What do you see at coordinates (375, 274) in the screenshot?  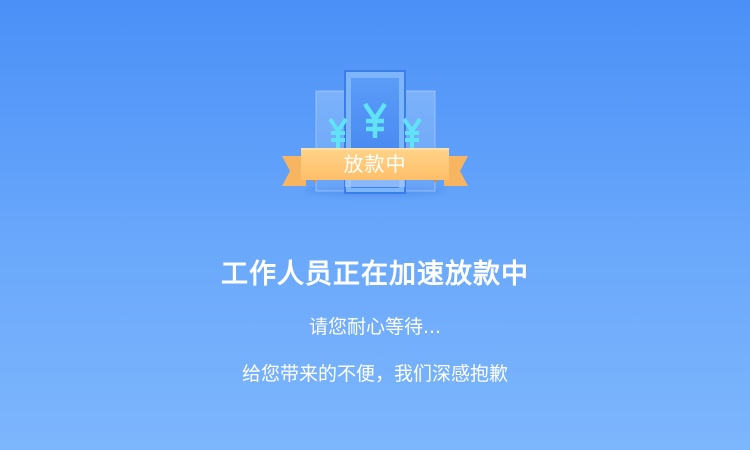 I see `status-title: 工作人员正在加速放款中` at bounding box center [375, 274].